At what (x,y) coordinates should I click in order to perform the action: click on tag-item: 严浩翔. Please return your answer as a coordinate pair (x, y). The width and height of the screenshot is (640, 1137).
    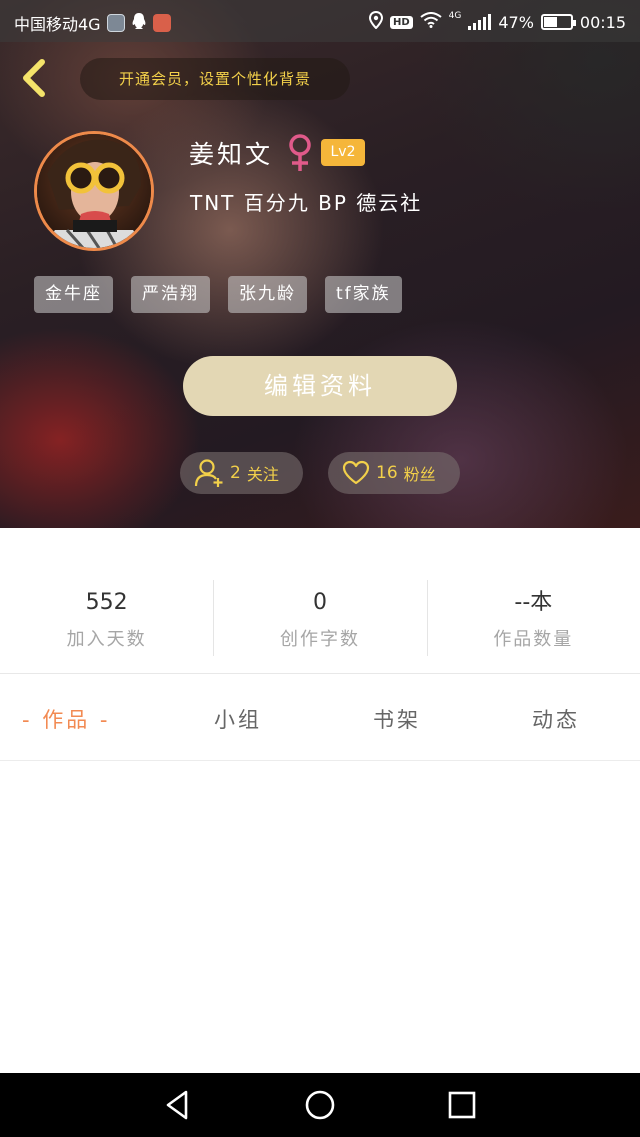
    Looking at the image, I should click on (170, 294).